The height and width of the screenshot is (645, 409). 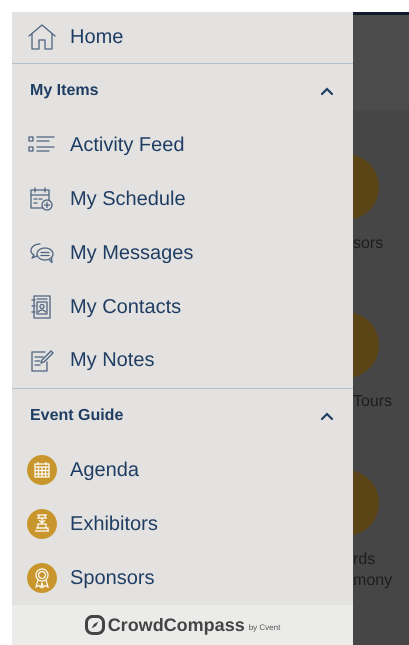 What do you see at coordinates (182, 37) in the screenshot?
I see `home-item: Home` at bounding box center [182, 37].